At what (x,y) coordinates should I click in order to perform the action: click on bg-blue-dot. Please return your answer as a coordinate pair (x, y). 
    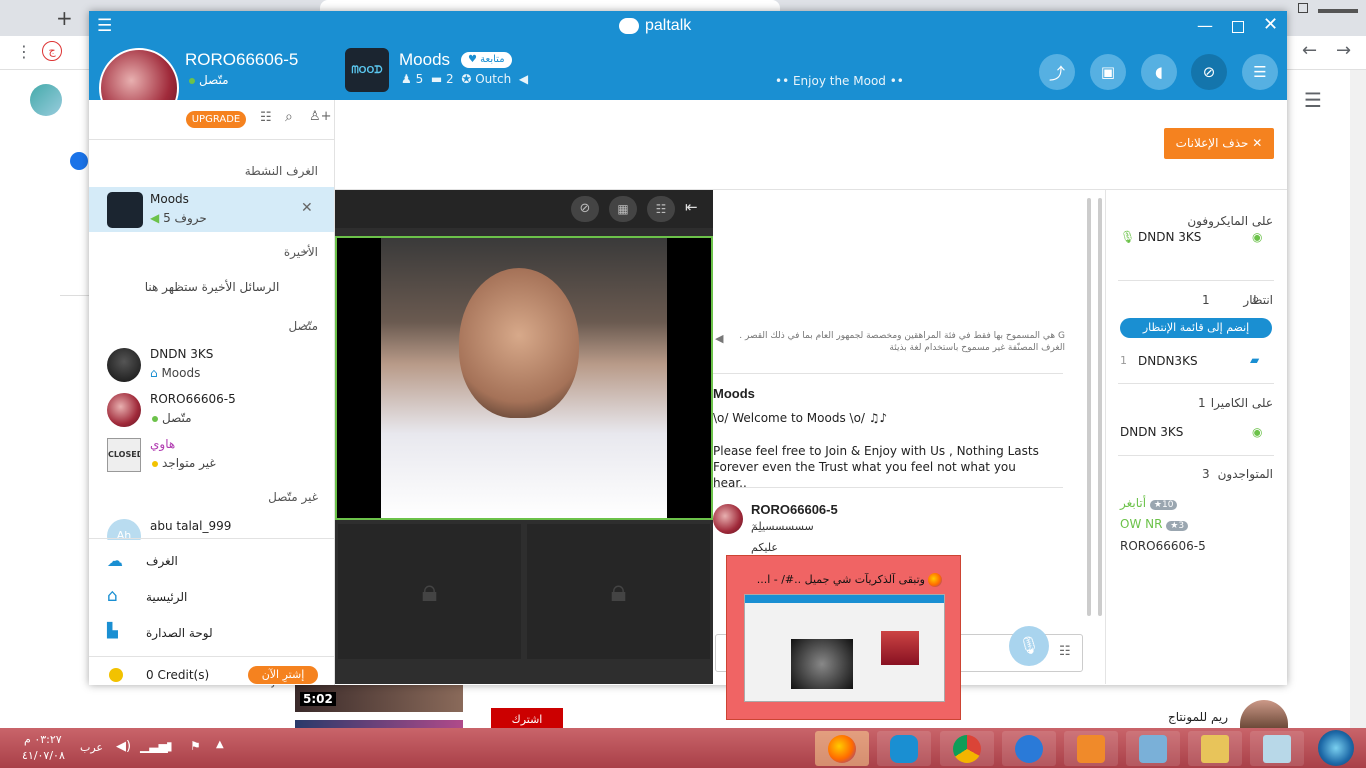
    Looking at the image, I should click on (79, 161).